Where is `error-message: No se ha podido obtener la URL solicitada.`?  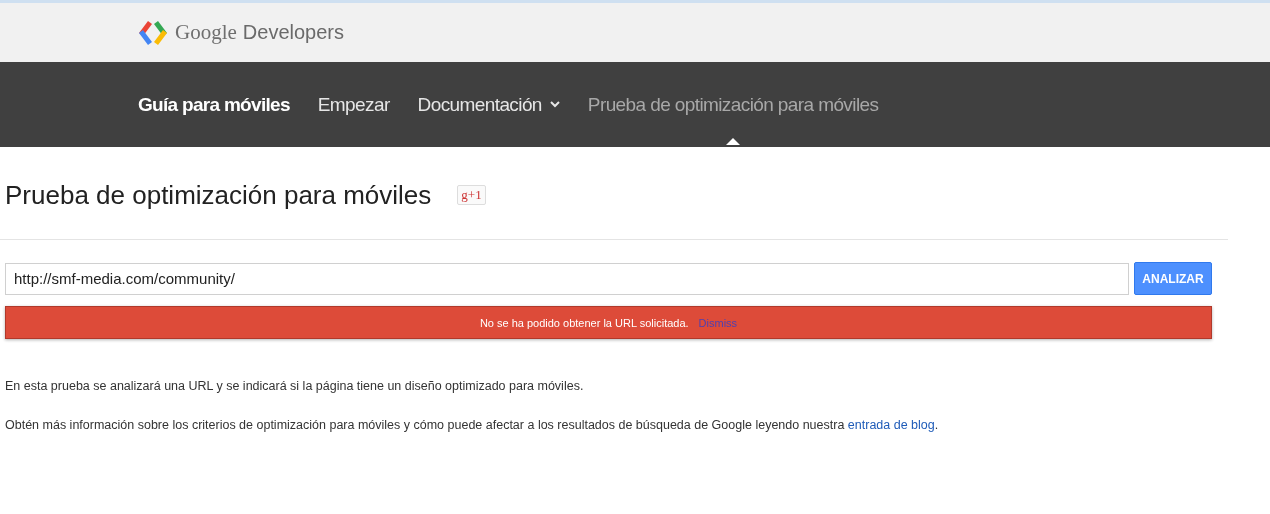
error-message: No se ha podido obtener la URL solicitada. is located at coordinates (584, 322).